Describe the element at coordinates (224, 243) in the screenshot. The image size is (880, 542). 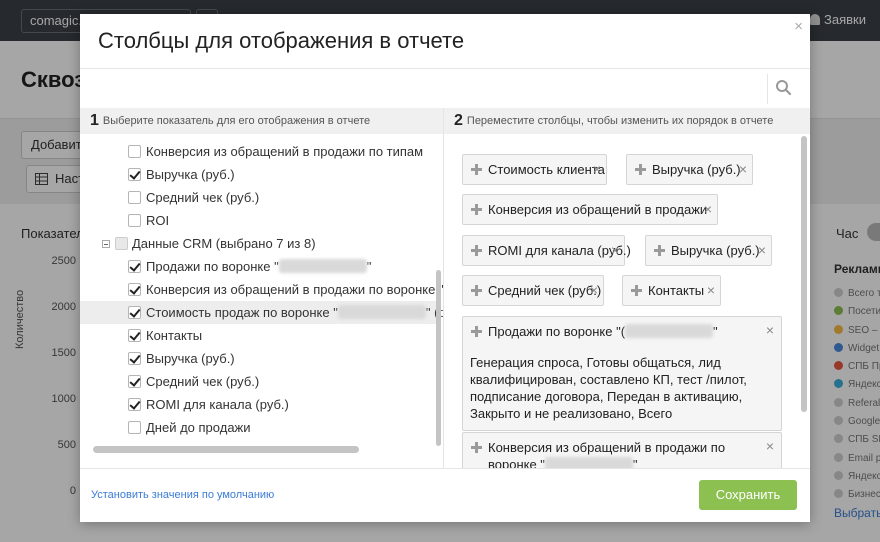
I see `tree-group-label: Данные CRM (выбрано 7 из 8)` at that location.